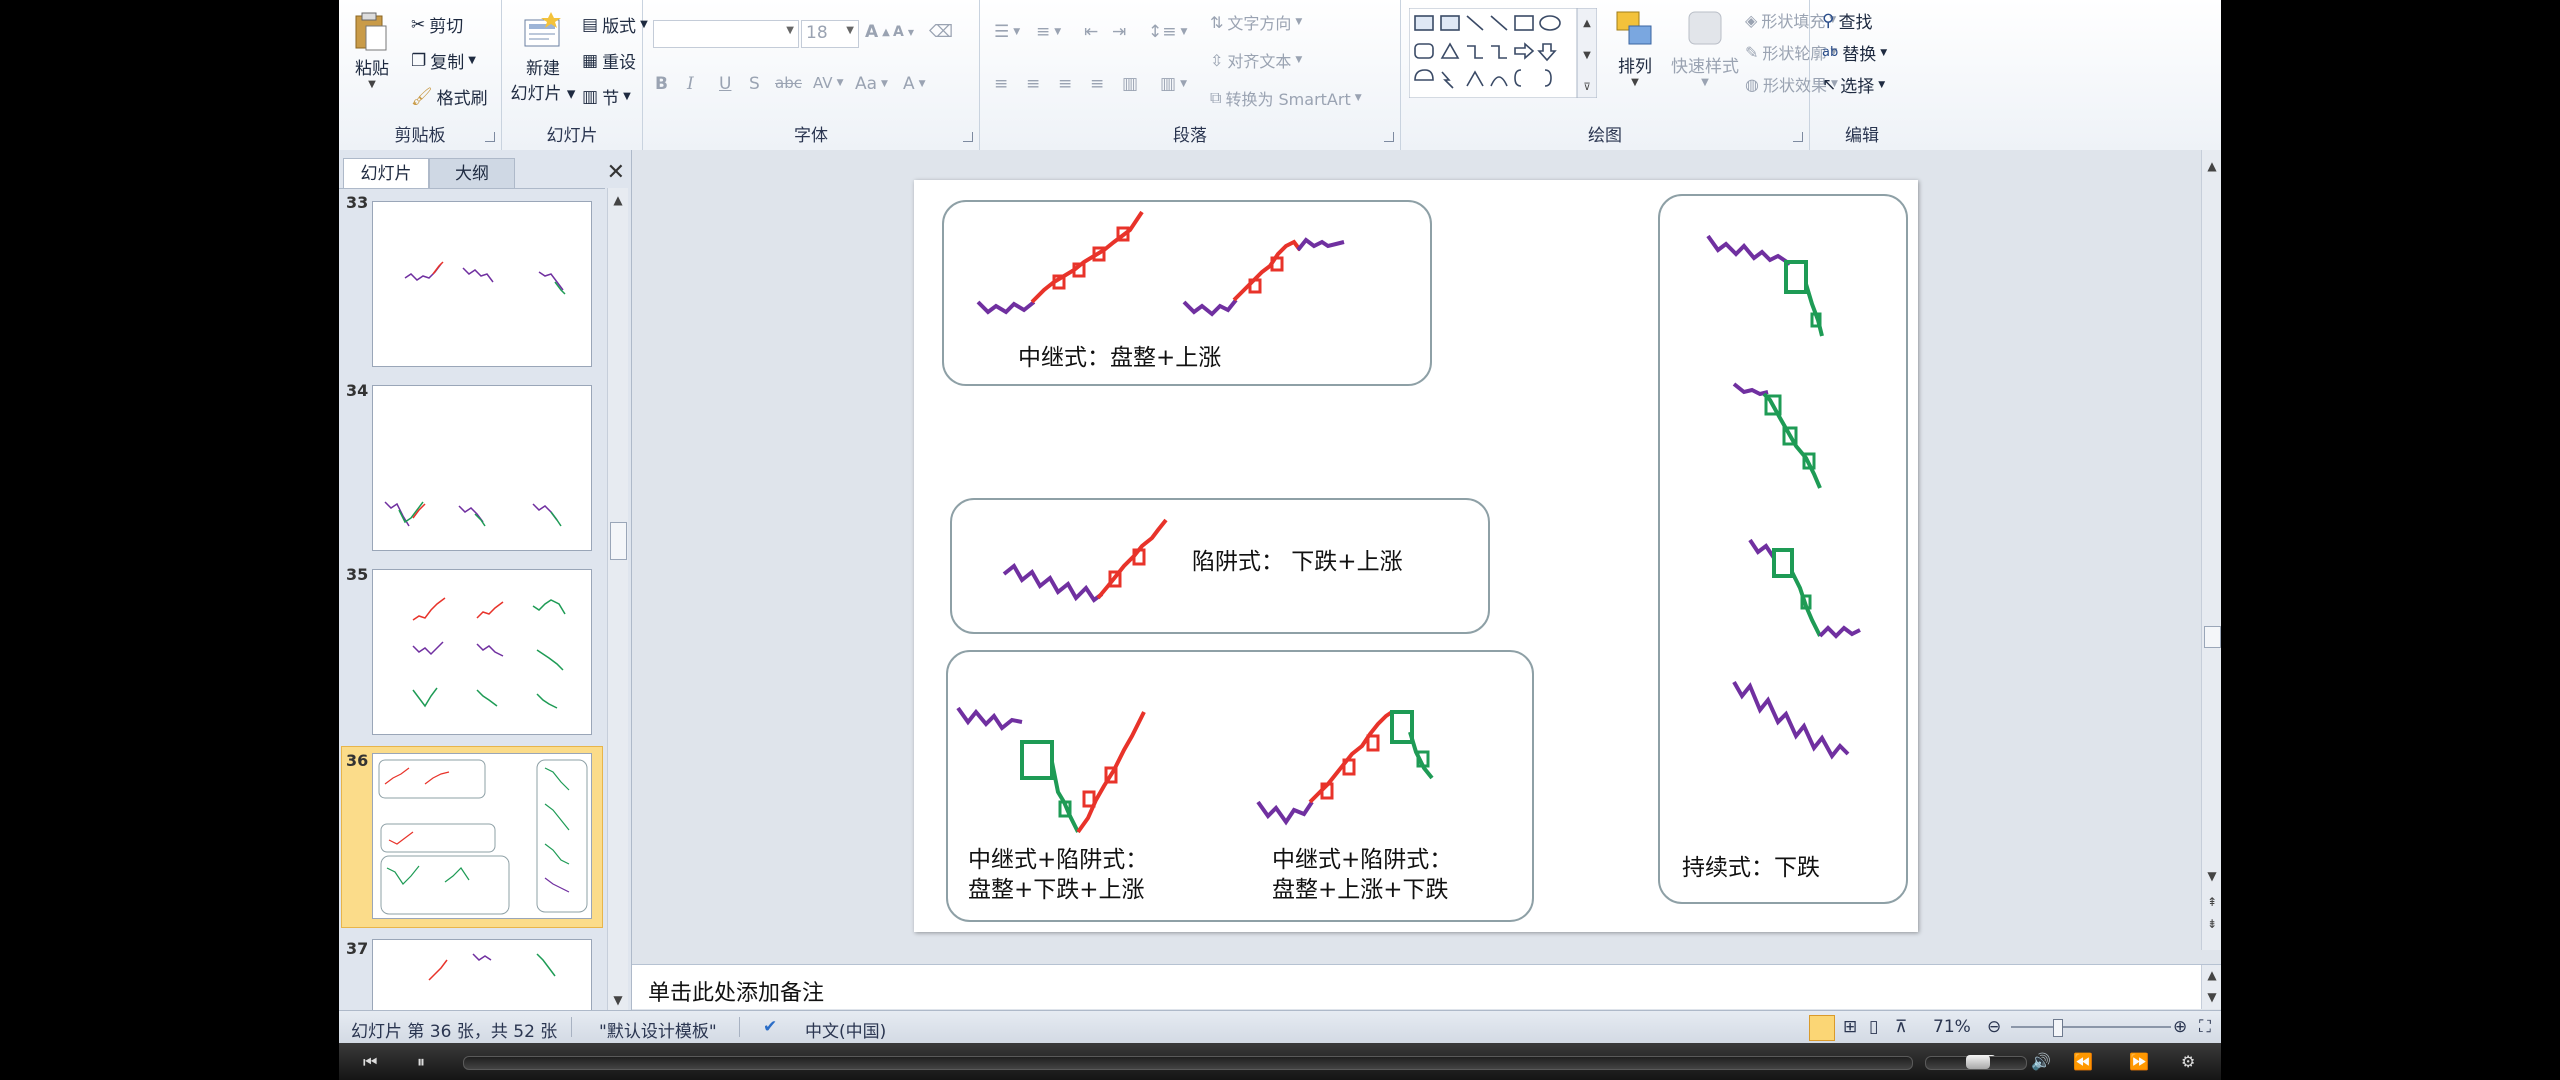  What do you see at coordinates (1389, 137) in the screenshot?
I see `paragraph-dialog-launcher` at bounding box center [1389, 137].